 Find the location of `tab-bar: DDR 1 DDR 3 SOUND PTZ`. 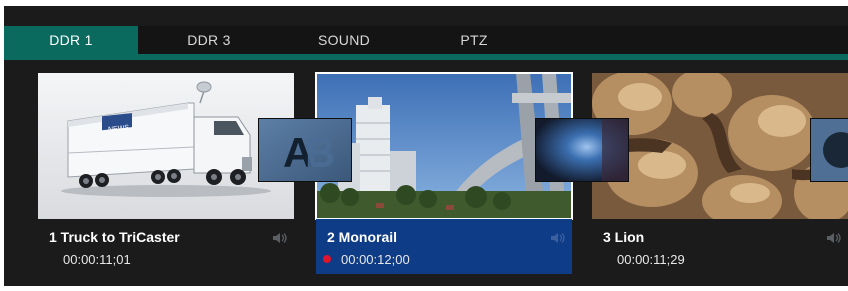

tab-bar: DDR 1 DDR 3 SOUND PTZ is located at coordinates (426, 40).